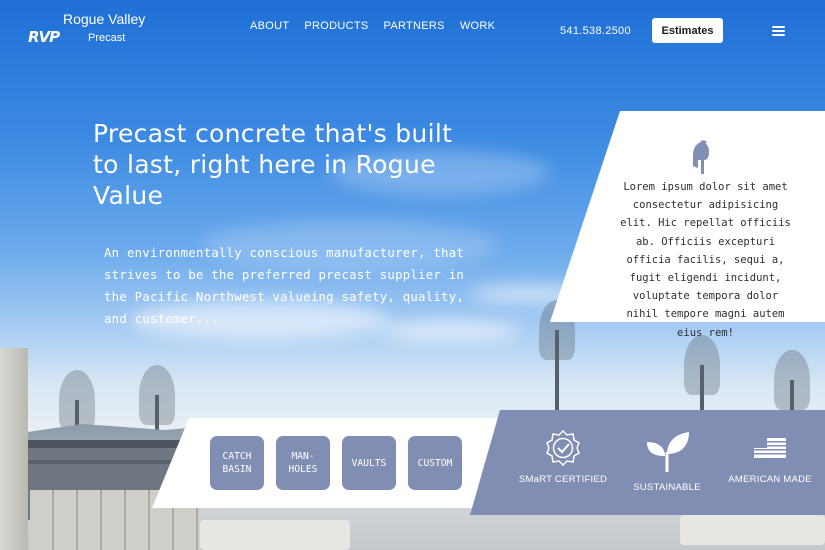  I want to click on product-manholes-button: MAN- HOLES, so click(303, 463).